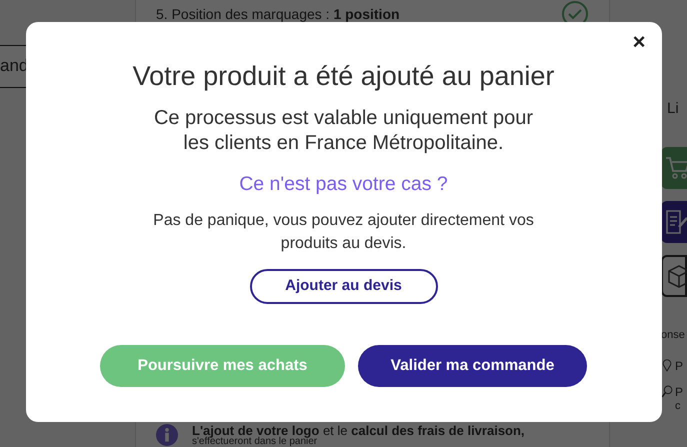 This screenshot has width=687, height=447. I want to click on add-to-quote-button: Ajouter au devis, so click(344, 286).